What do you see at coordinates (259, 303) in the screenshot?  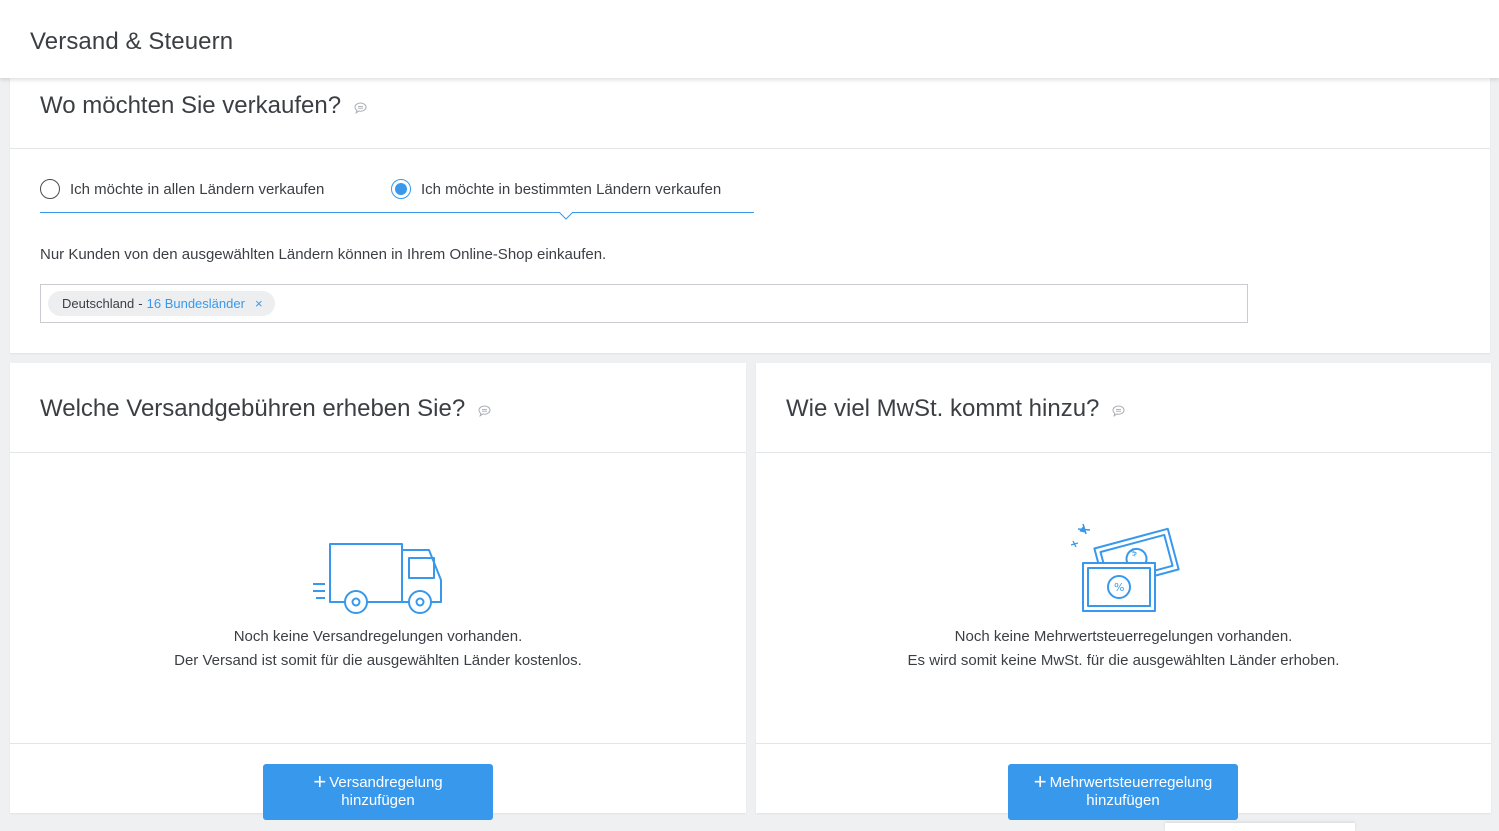 I see `chip-remove-icon: ×` at bounding box center [259, 303].